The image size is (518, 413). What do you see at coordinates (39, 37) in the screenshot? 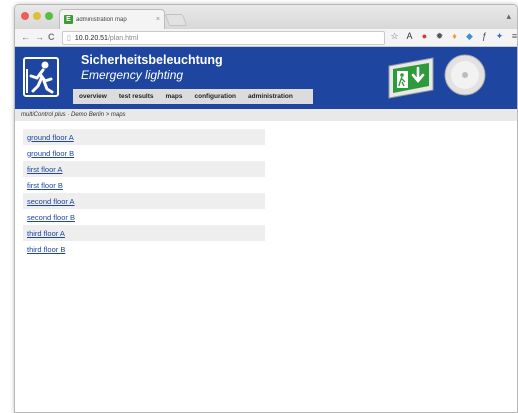
I see `forward-button: →` at bounding box center [39, 37].